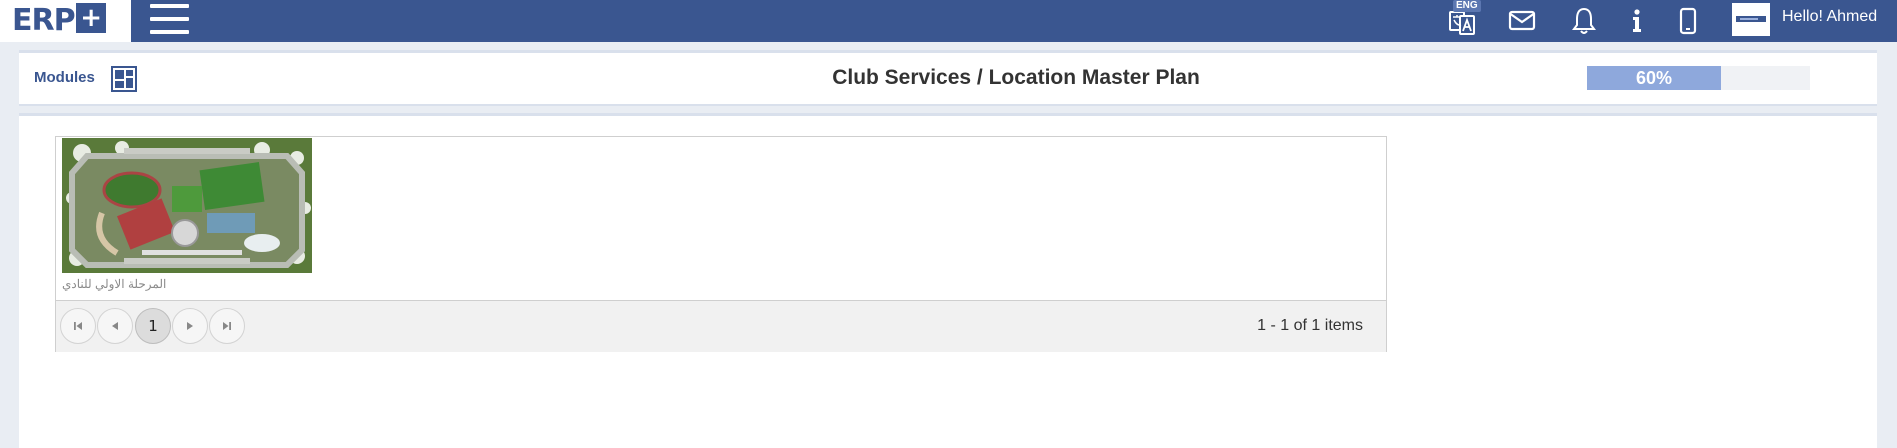 Image resolution: width=1897 pixels, height=448 pixels. Describe the element at coordinates (1584, 21) in the screenshot. I see `bell-icon` at that location.